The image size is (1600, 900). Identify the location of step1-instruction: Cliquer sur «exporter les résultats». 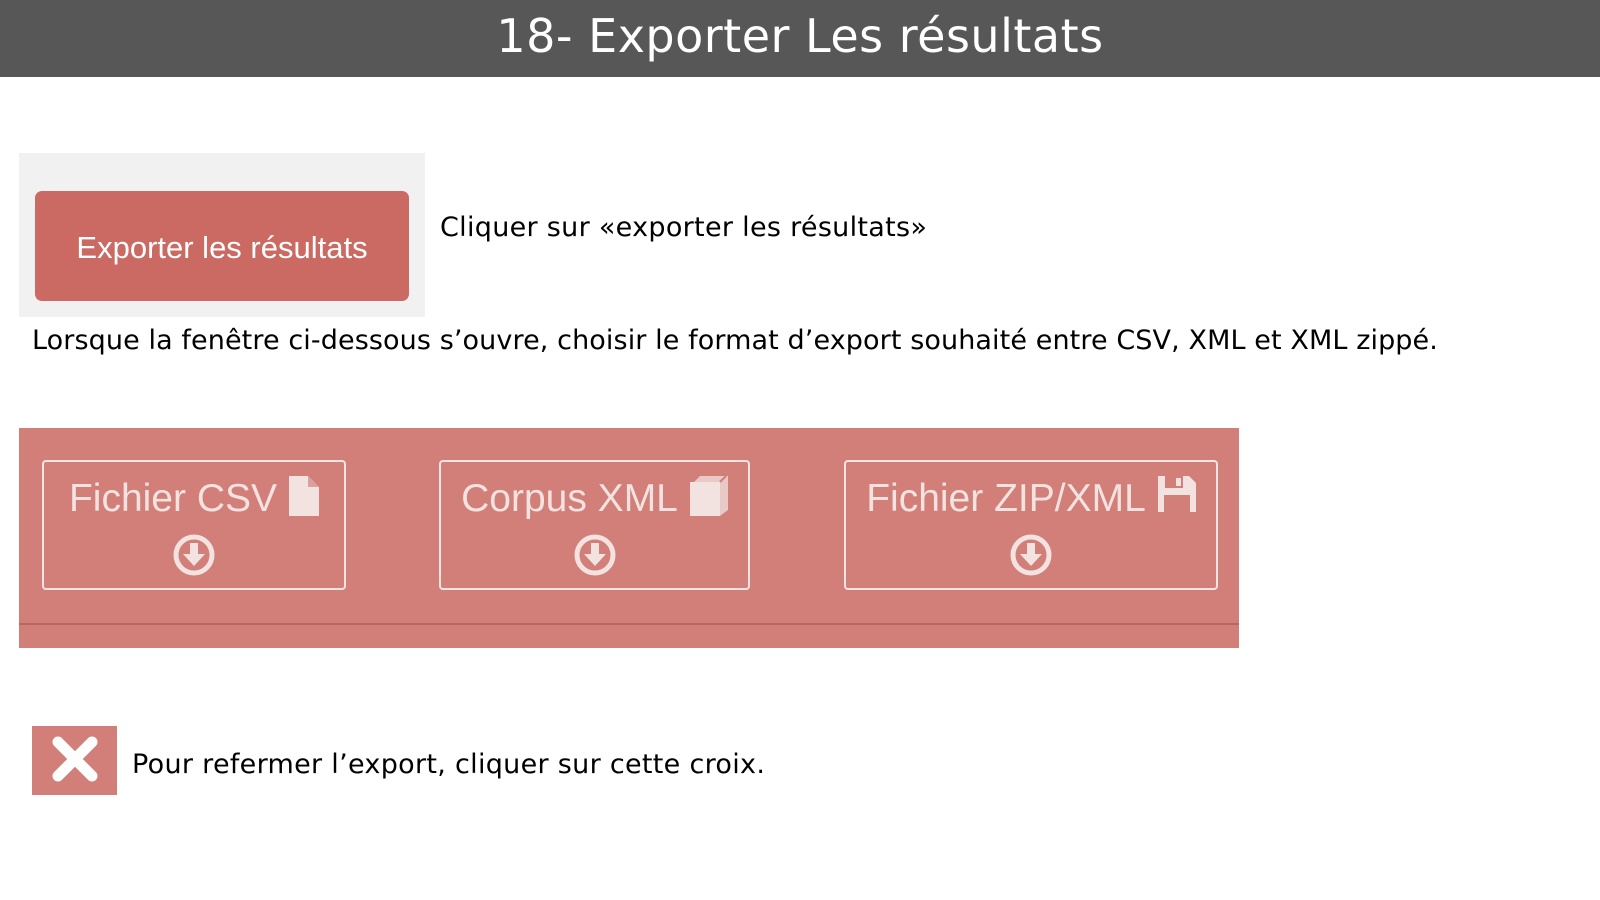
(684, 227).